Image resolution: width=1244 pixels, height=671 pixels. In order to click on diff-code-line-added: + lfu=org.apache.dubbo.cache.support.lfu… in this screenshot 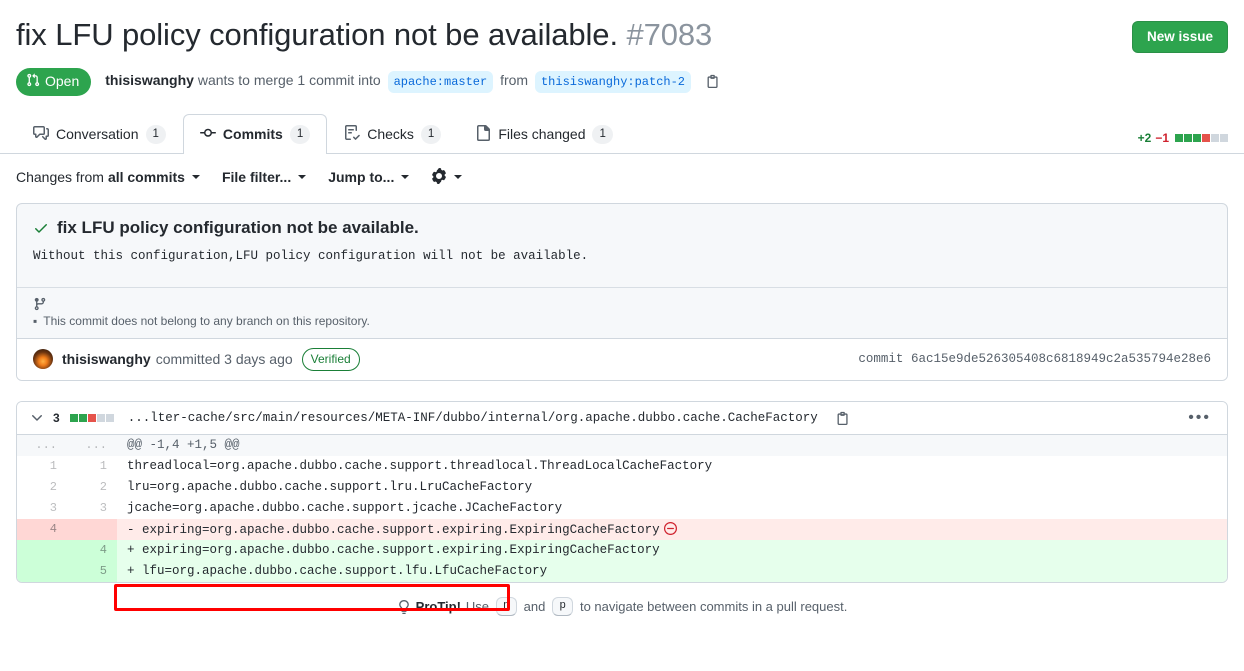, I will do `click(672, 571)`.